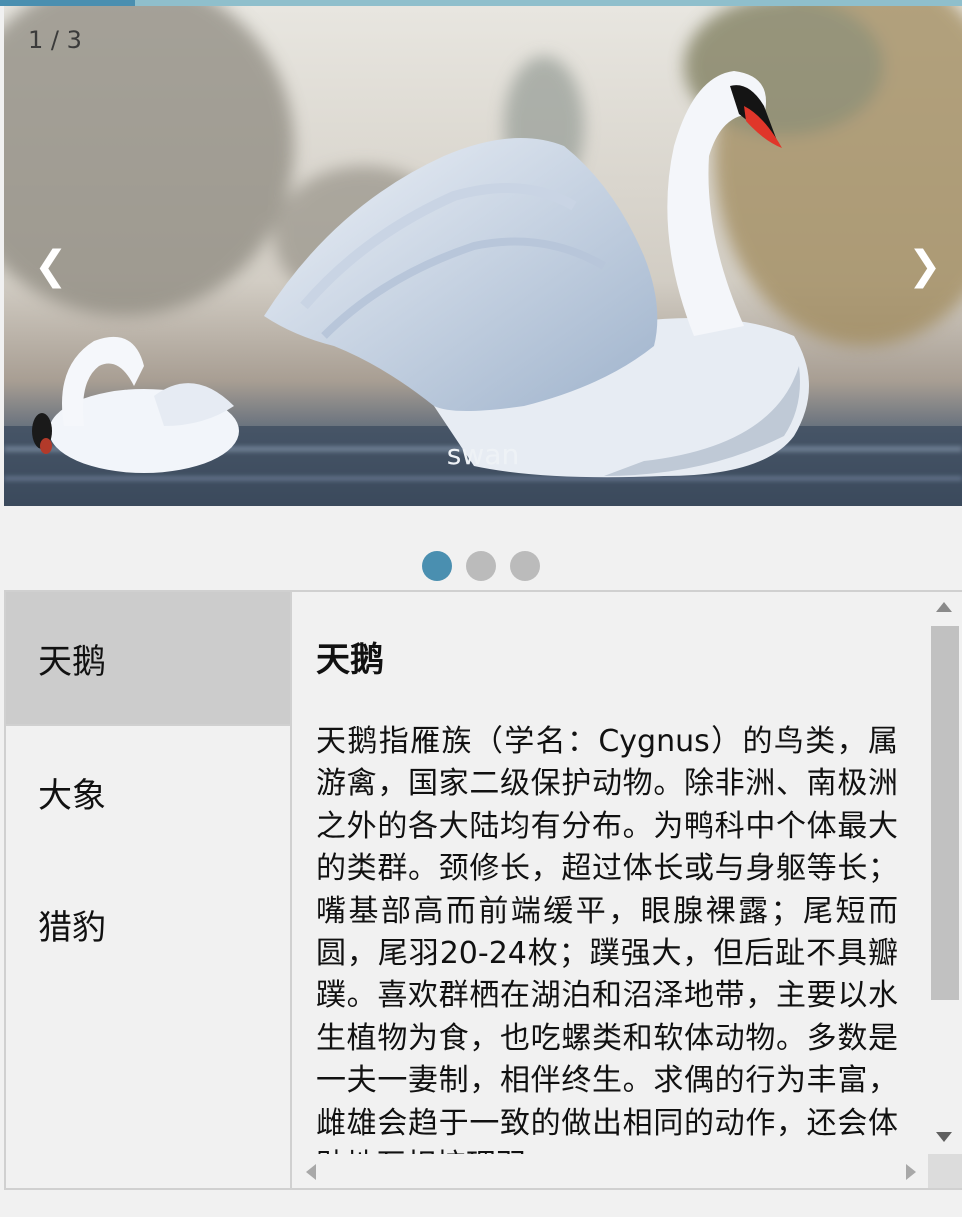 This screenshot has width=962, height=1217. What do you see at coordinates (945, 1171) in the screenshot?
I see `scrollbar-corner` at bounding box center [945, 1171].